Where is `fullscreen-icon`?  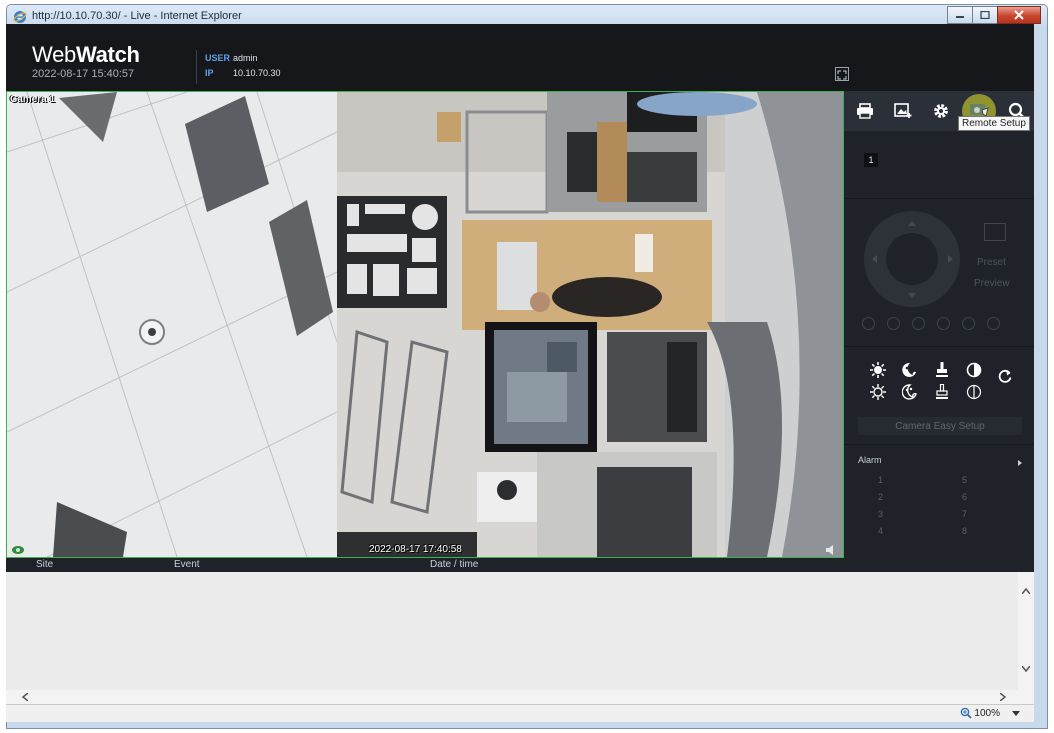
fullscreen-icon is located at coordinates (842, 75).